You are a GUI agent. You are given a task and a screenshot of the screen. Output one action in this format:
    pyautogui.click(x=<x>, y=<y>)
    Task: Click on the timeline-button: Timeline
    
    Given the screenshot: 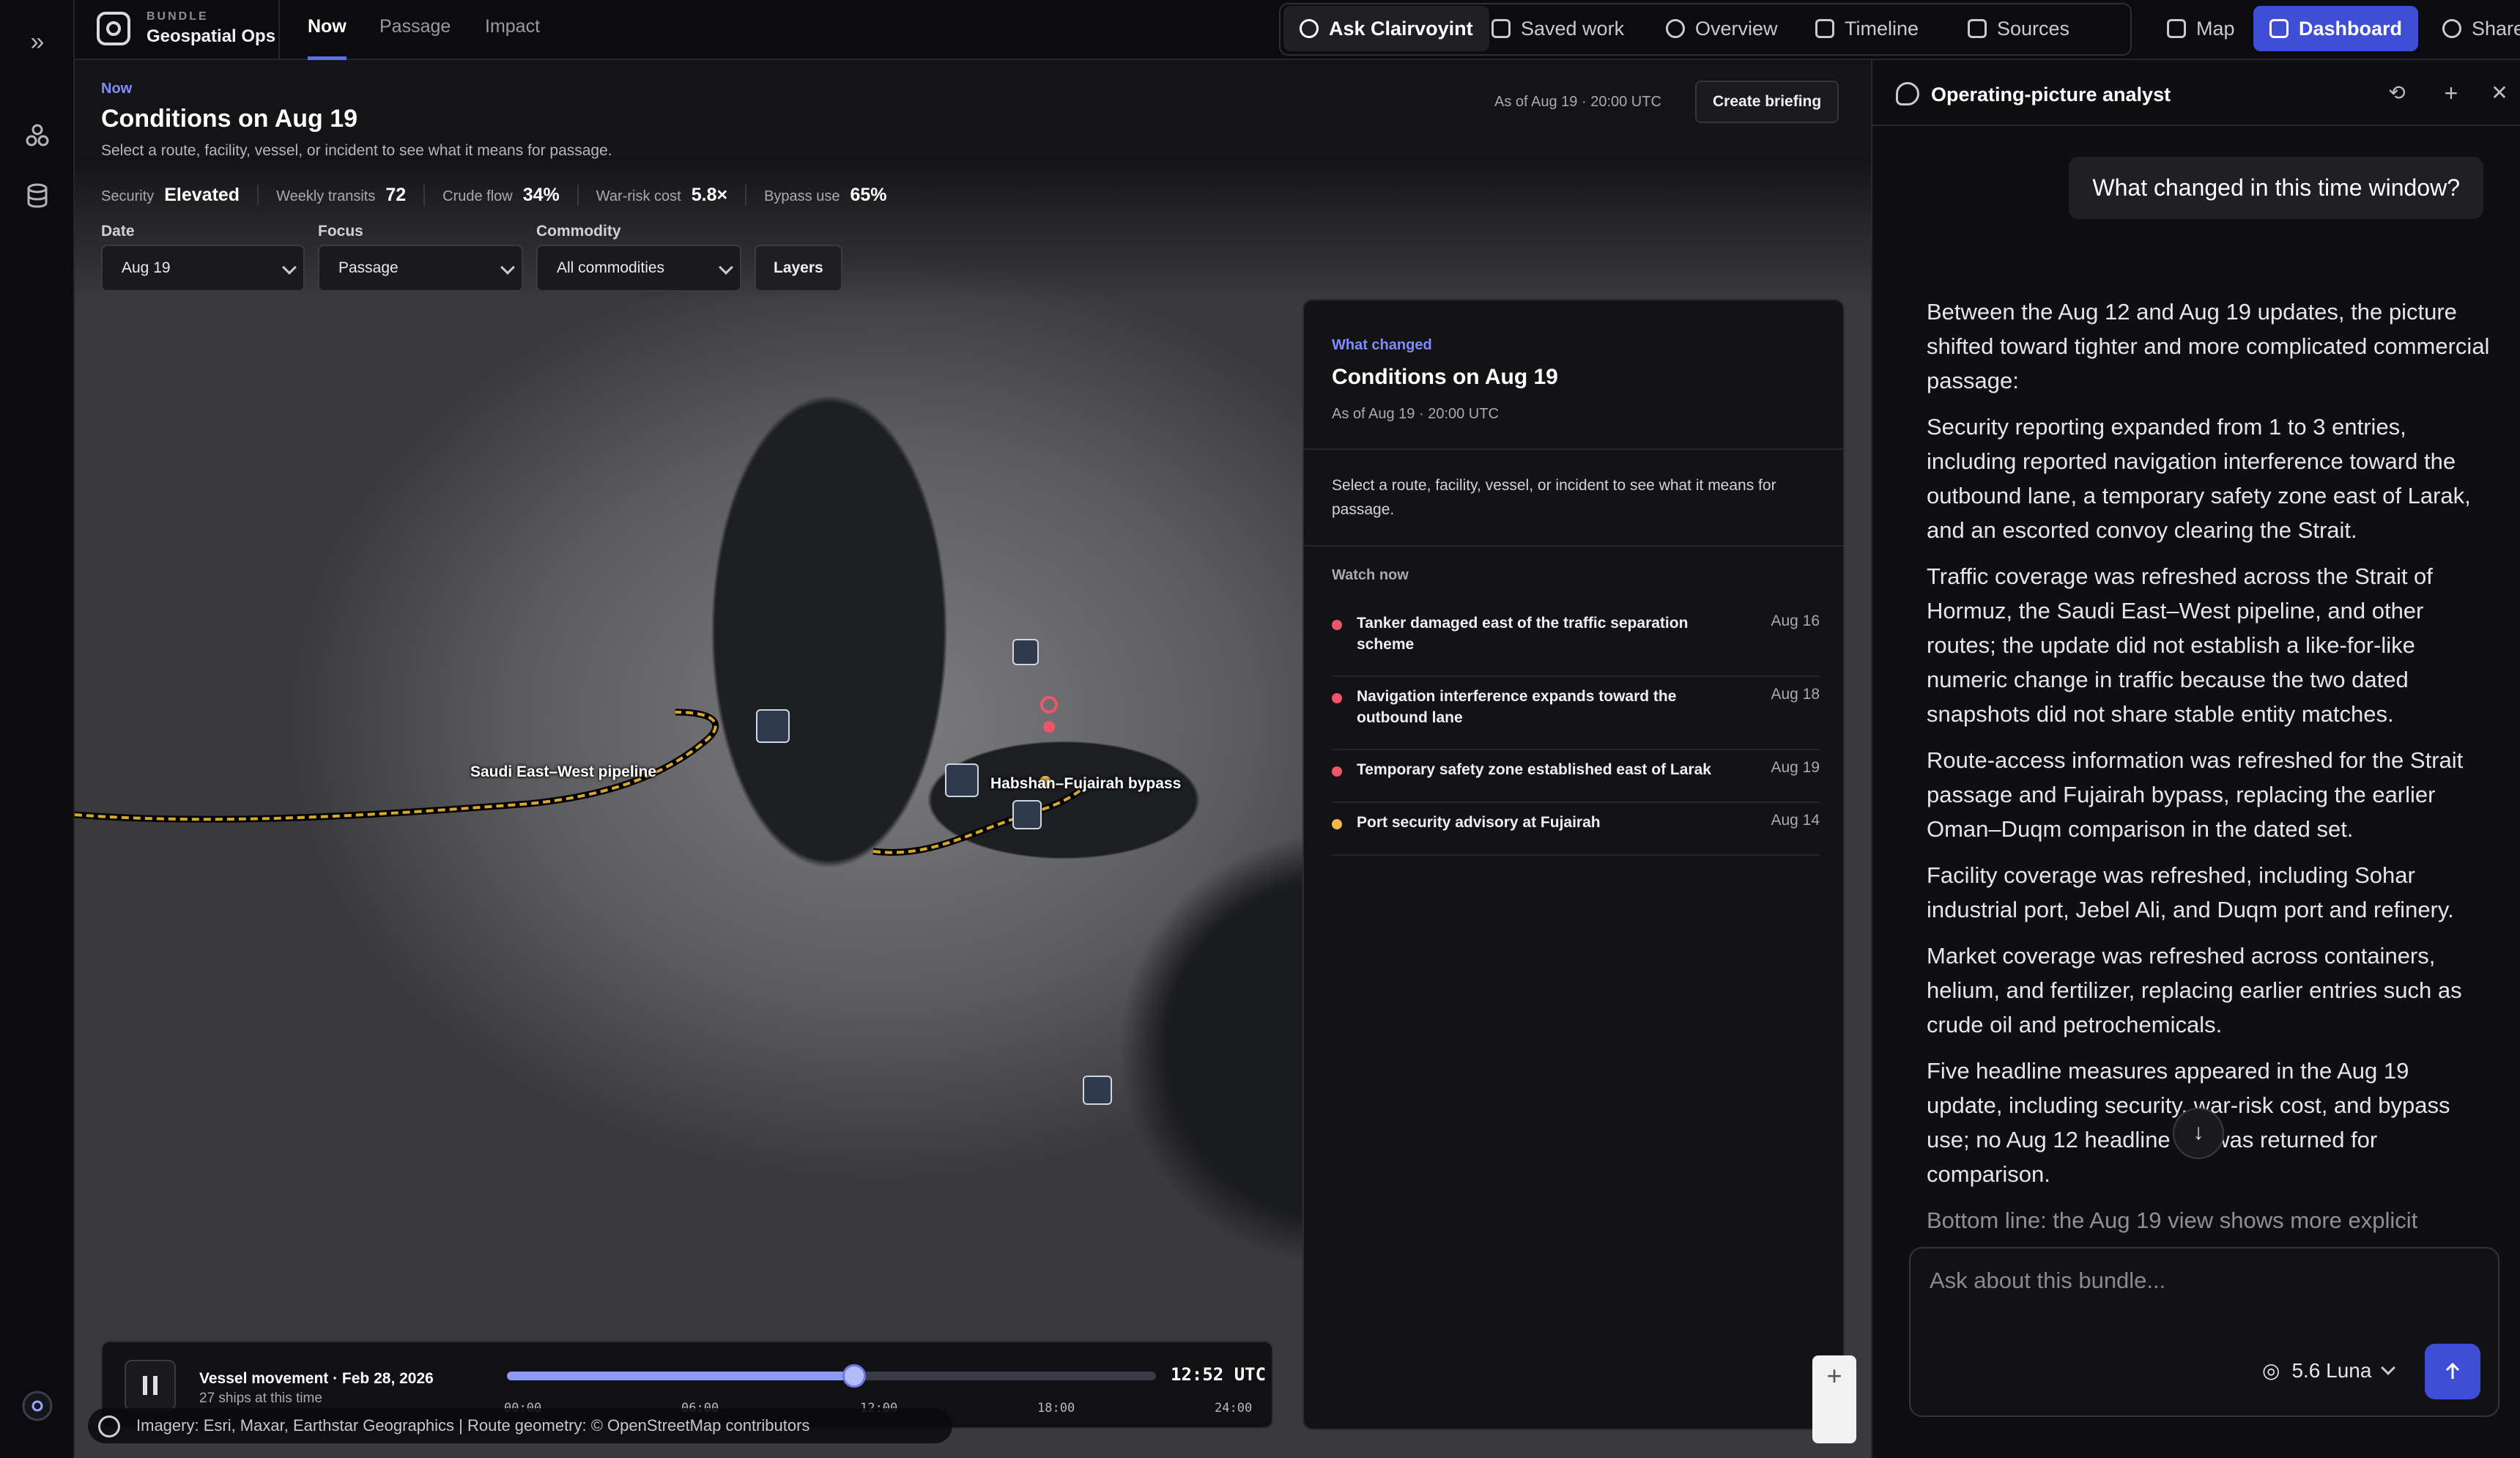 What is the action you would take?
    pyautogui.click(x=1867, y=29)
    